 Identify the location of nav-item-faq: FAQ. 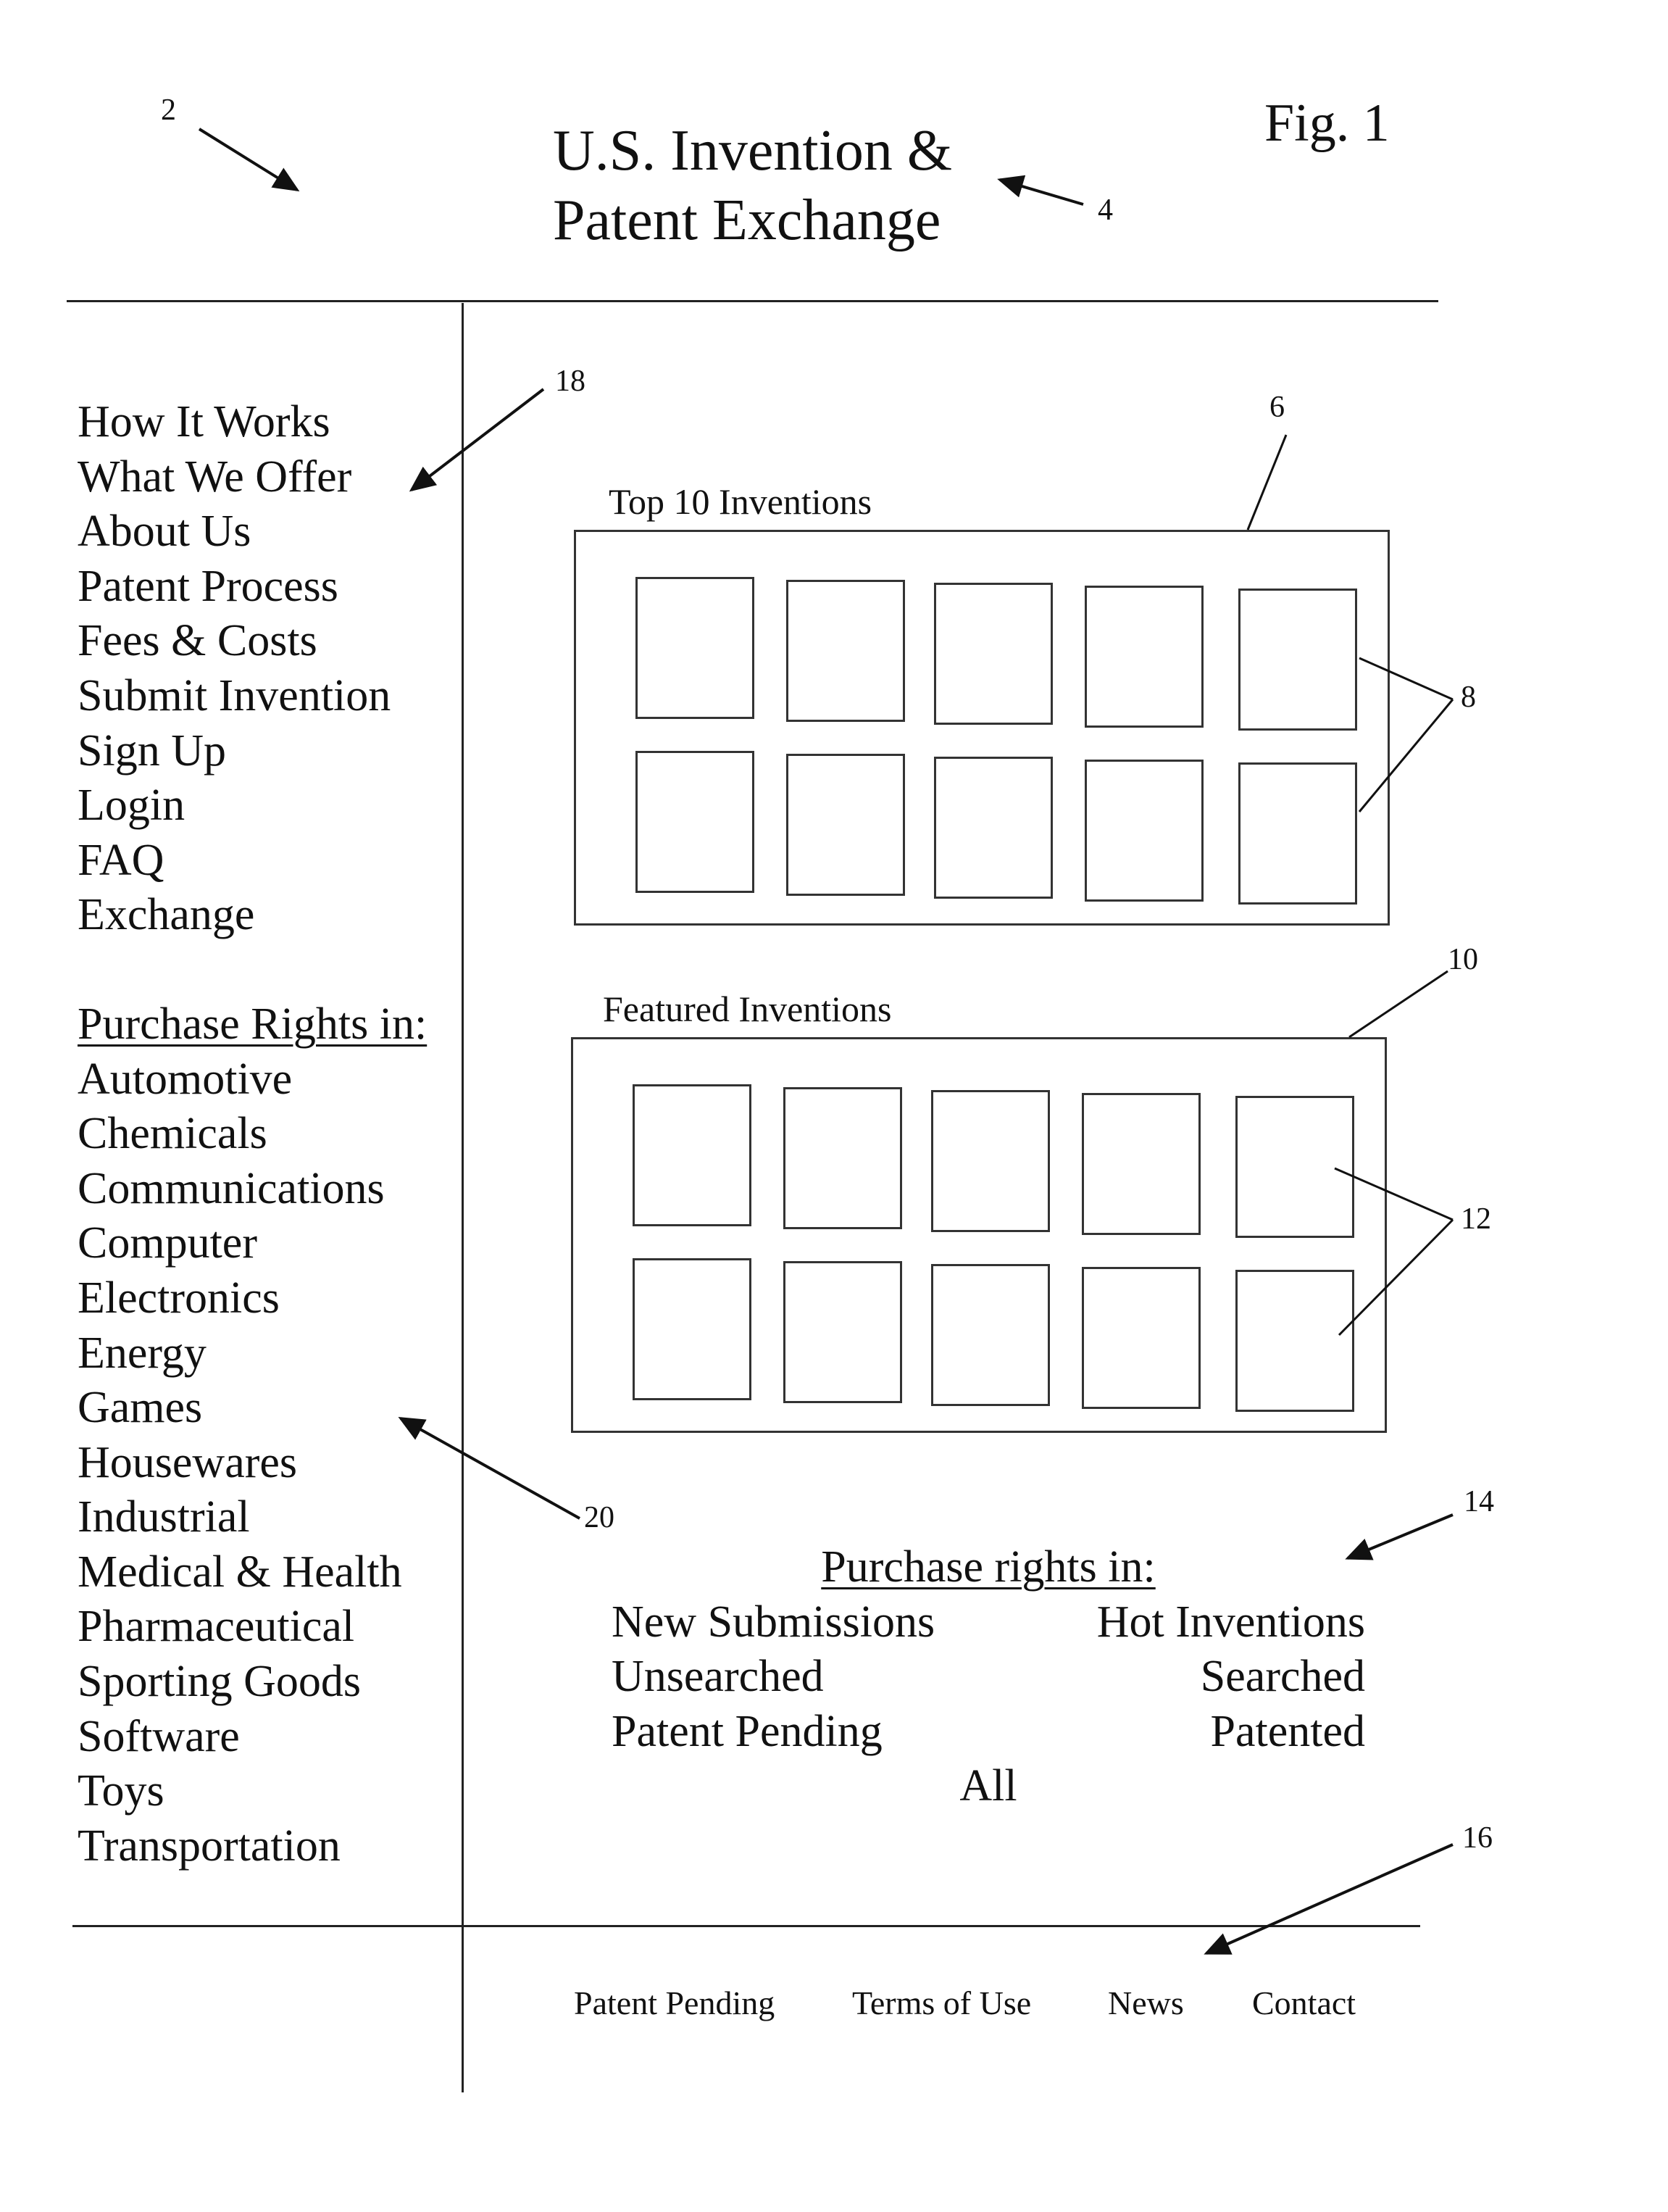
(252, 861).